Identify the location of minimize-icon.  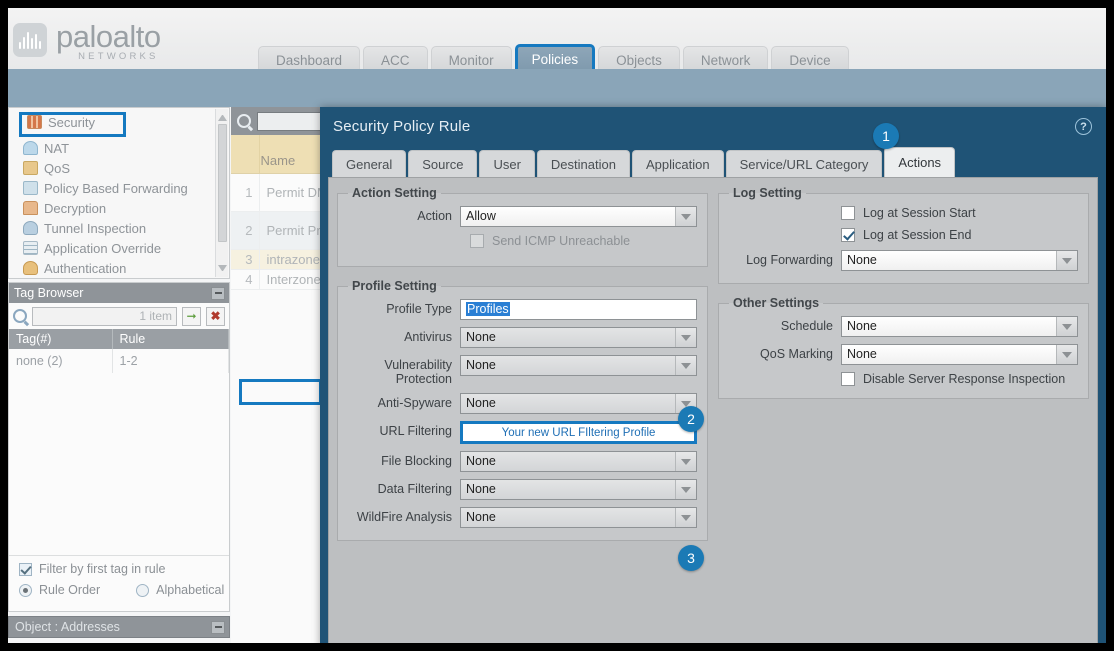
(218, 293).